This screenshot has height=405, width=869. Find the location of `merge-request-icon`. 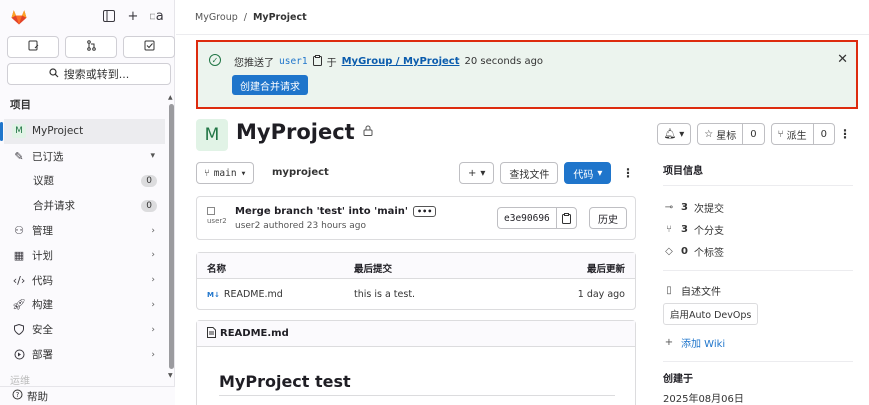

merge-request-icon is located at coordinates (91, 47).